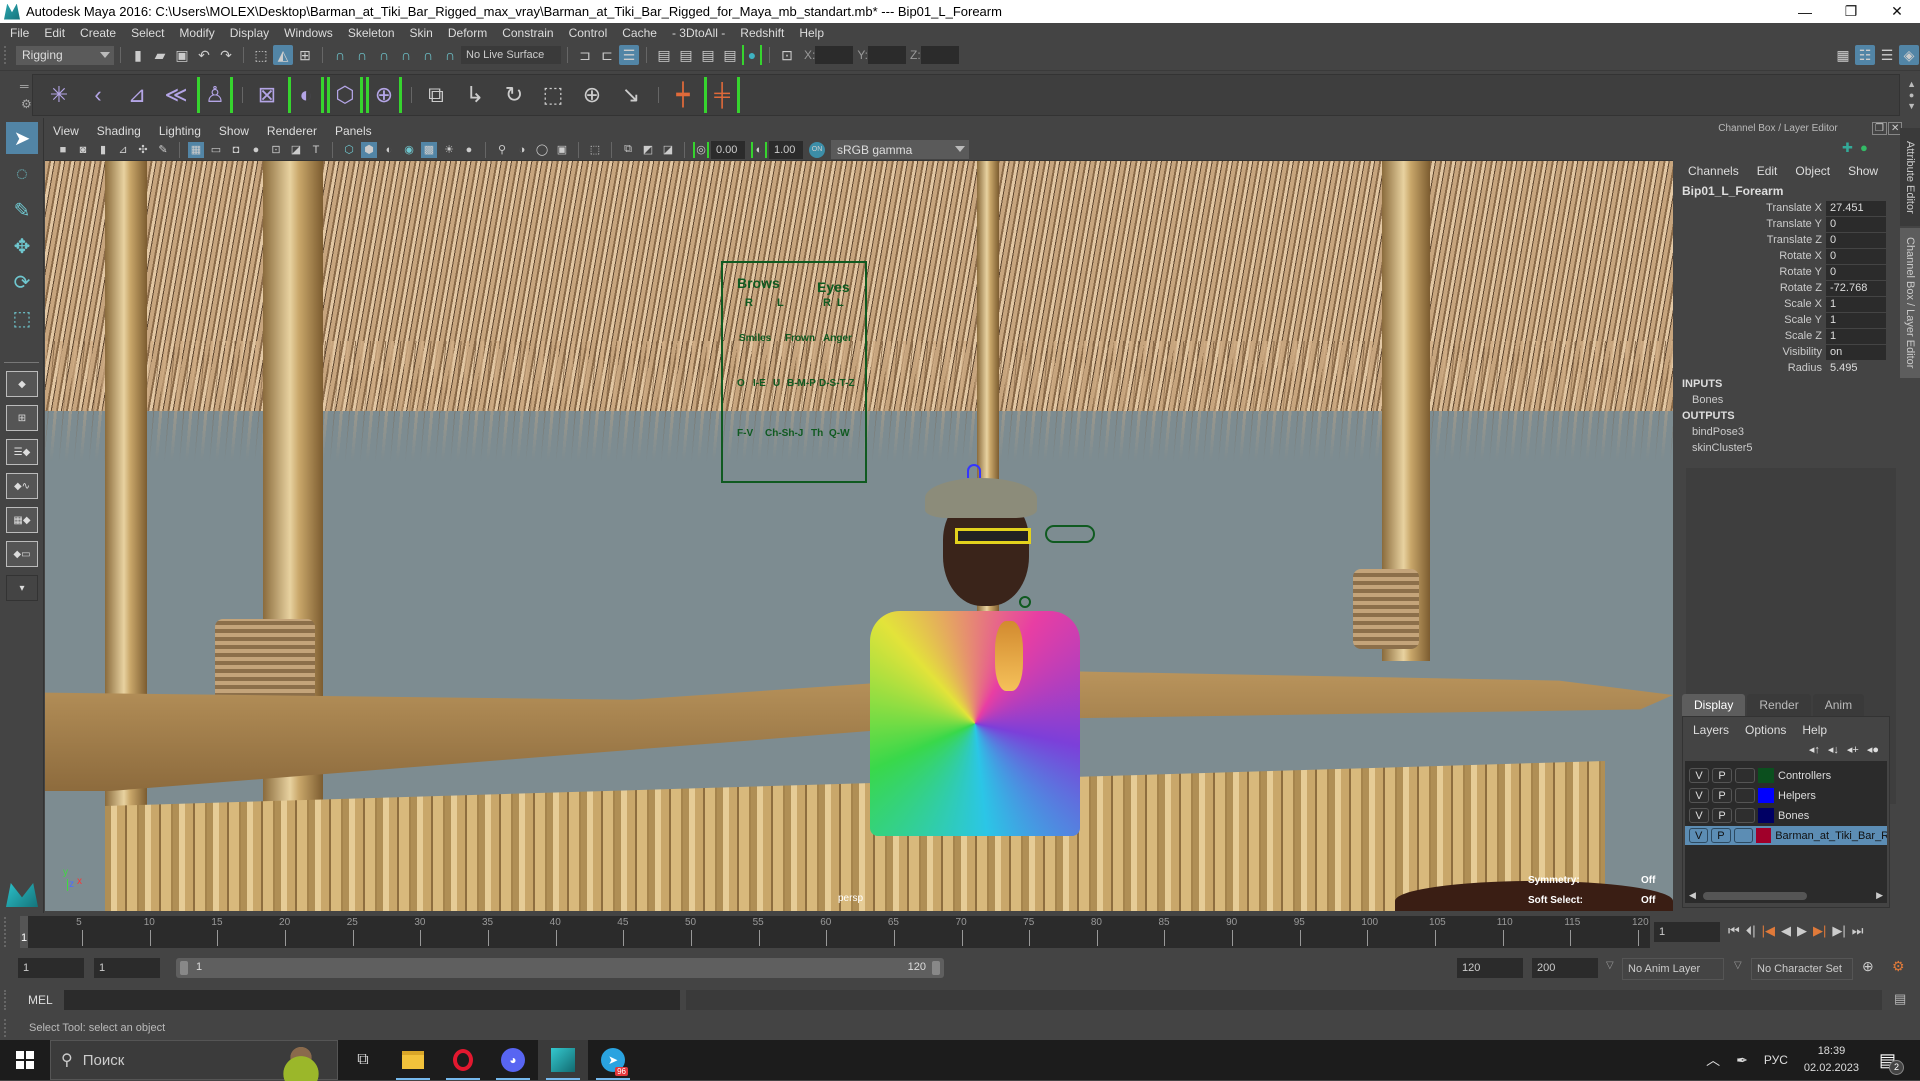 The image size is (1920, 1081). What do you see at coordinates (65, 55) in the screenshot?
I see `menuset-dropdown: Rigging` at bounding box center [65, 55].